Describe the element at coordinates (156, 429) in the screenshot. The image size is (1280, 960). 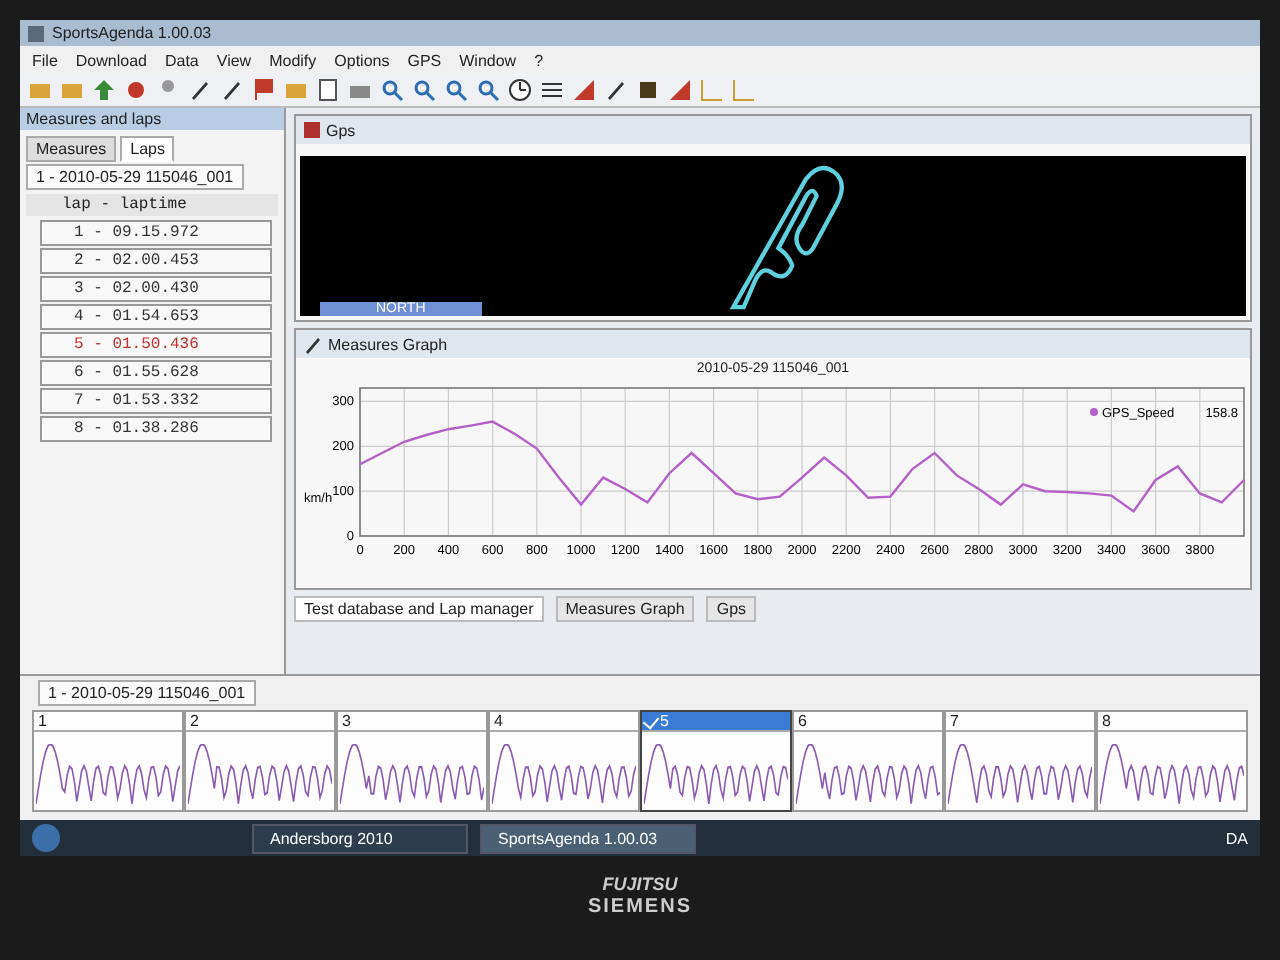
I see `lap-row: 8 - 01.38.286` at that location.